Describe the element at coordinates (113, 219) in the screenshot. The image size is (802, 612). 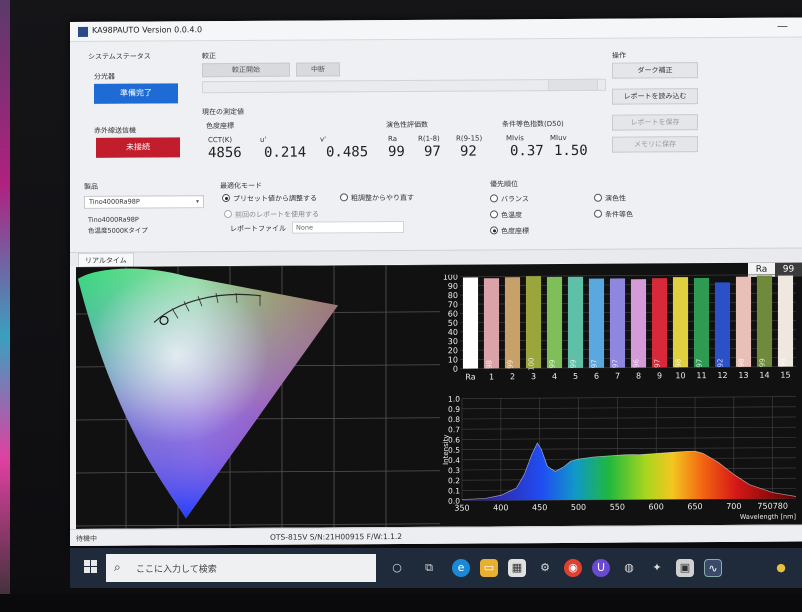
I see `product-desc-model: Tino4000Ra98P` at that location.